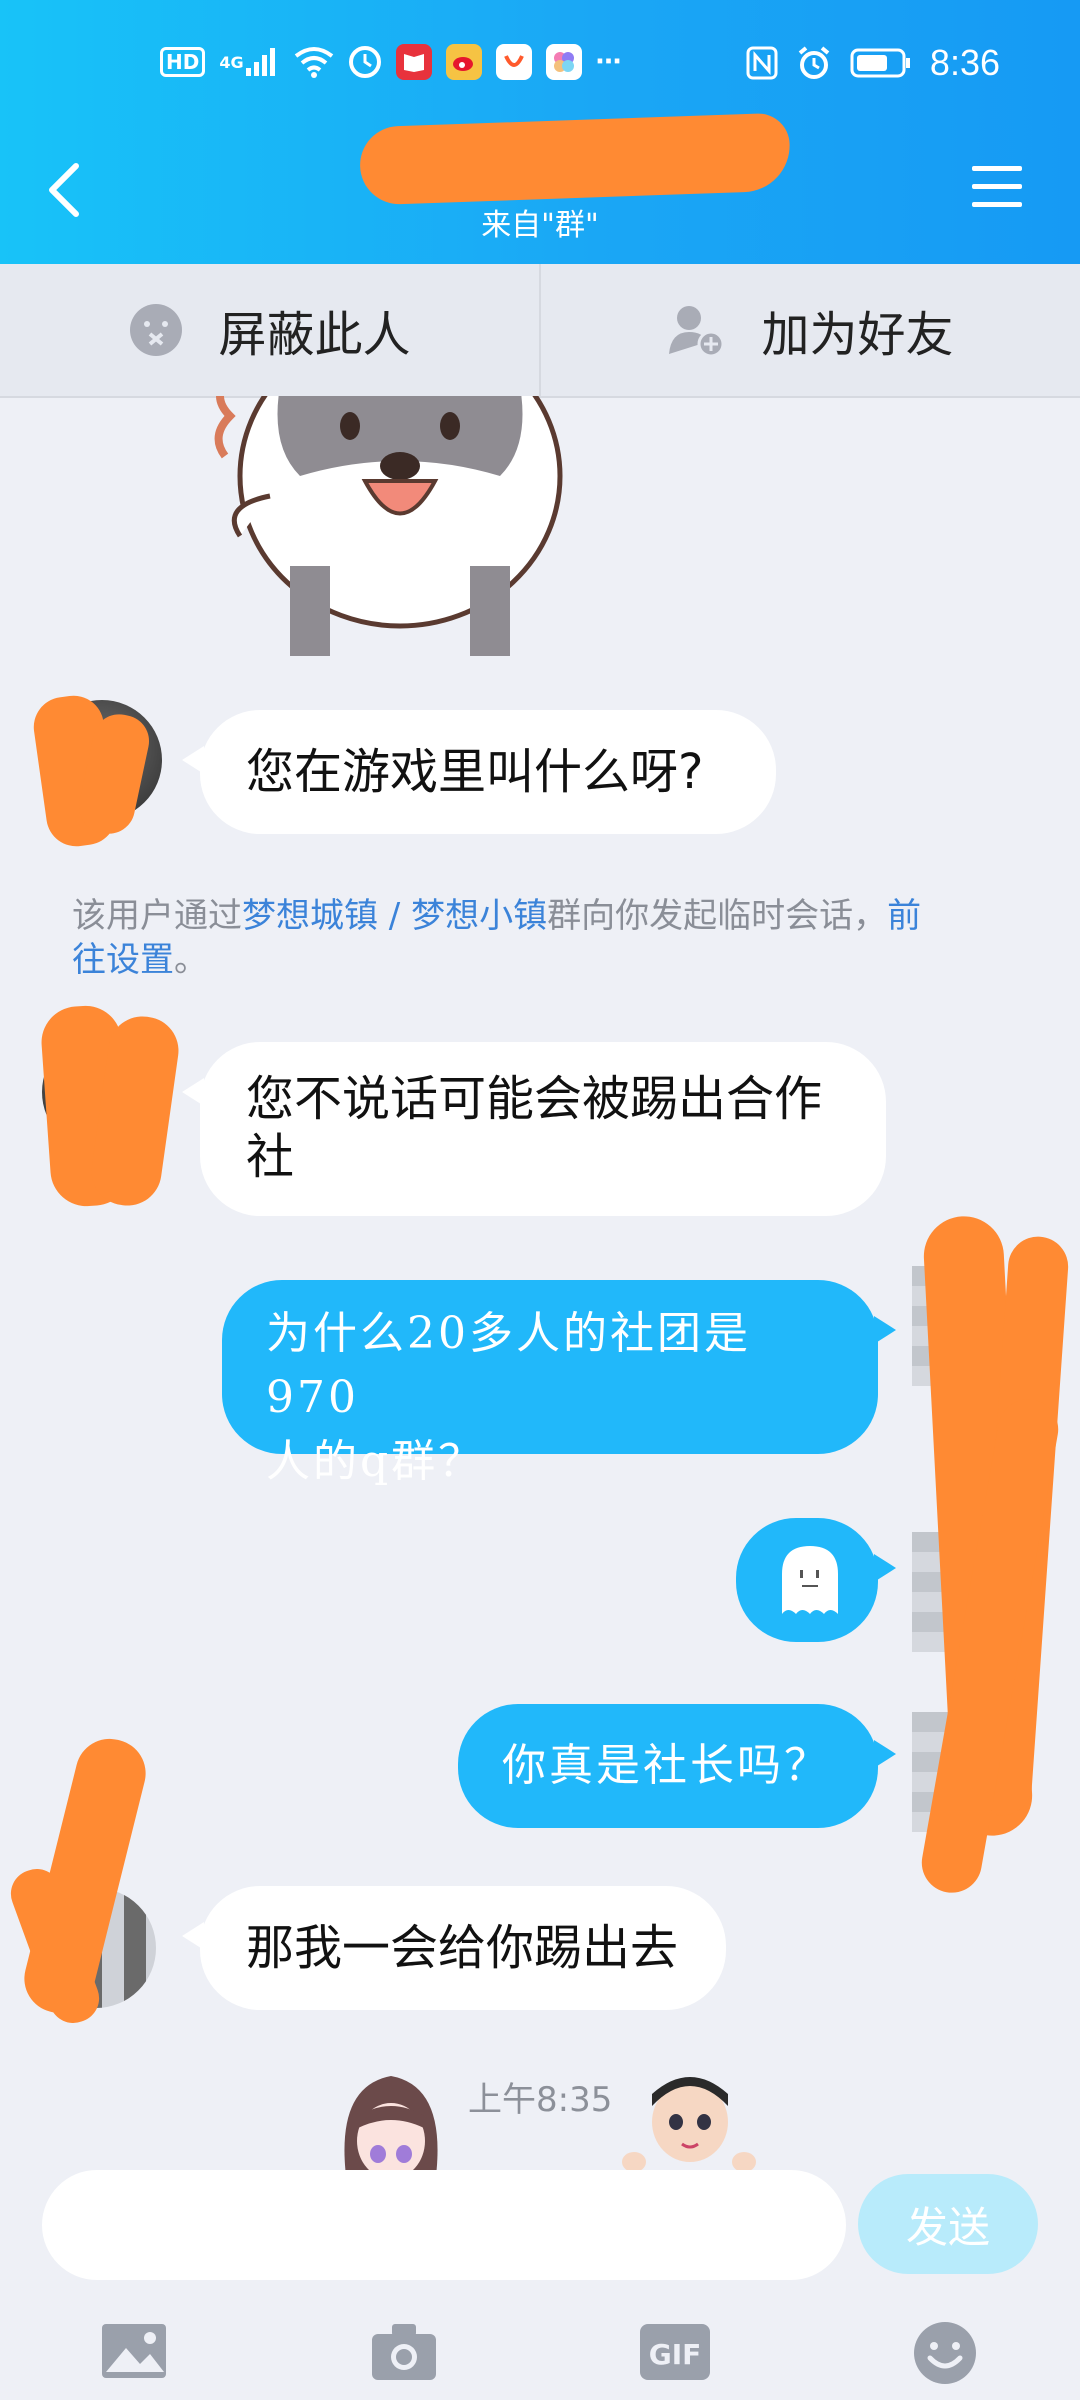 The height and width of the screenshot is (2400, 1080). I want to click on ghost-icon, so click(810, 1580).